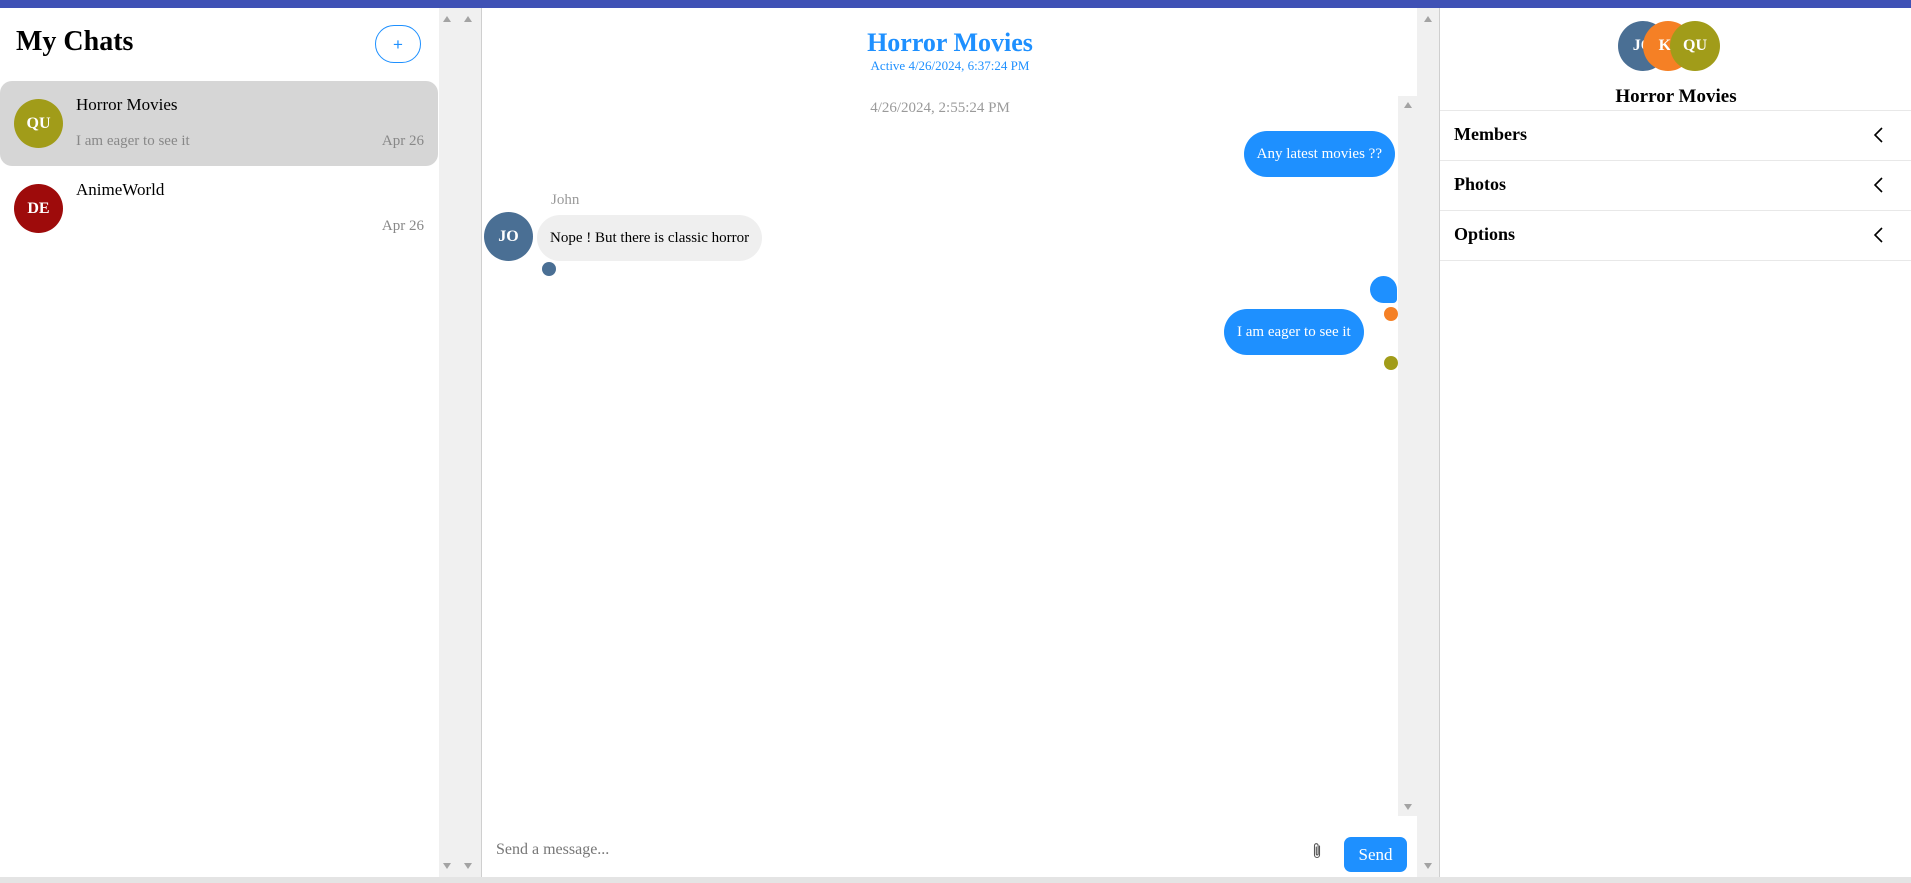 The height and width of the screenshot is (883, 1911). I want to click on section-options: Options, so click(1675, 235).